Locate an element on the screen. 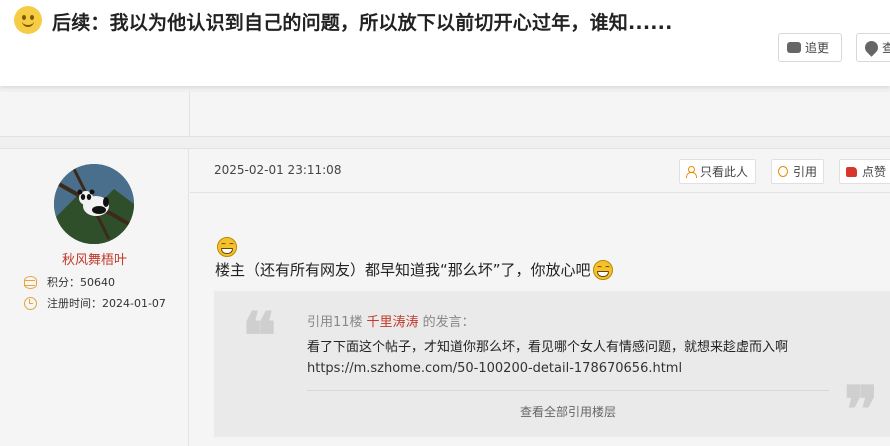 The image size is (890, 446). quote-icon is located at coordinates (783, 171).